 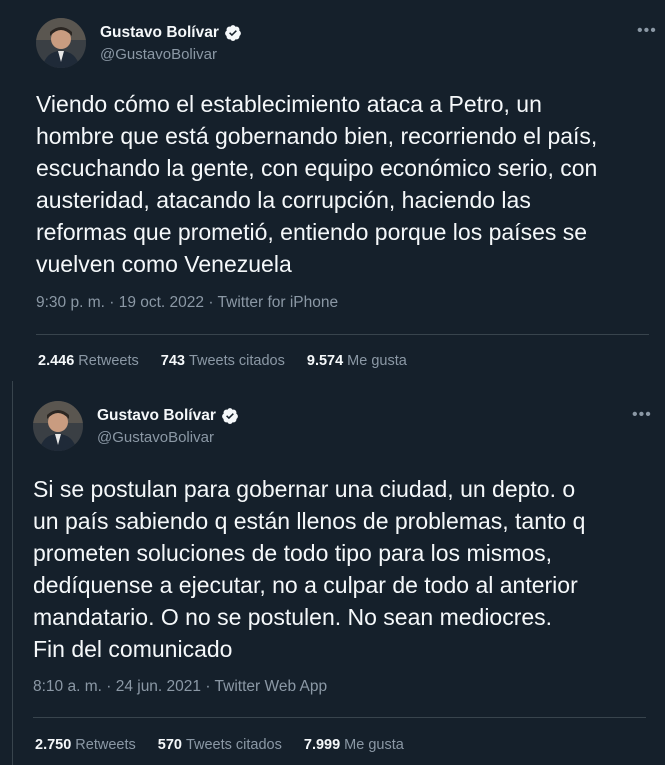 I want to click on retweets-stat: 2.446 Retweets, so click(x=88, y=361).